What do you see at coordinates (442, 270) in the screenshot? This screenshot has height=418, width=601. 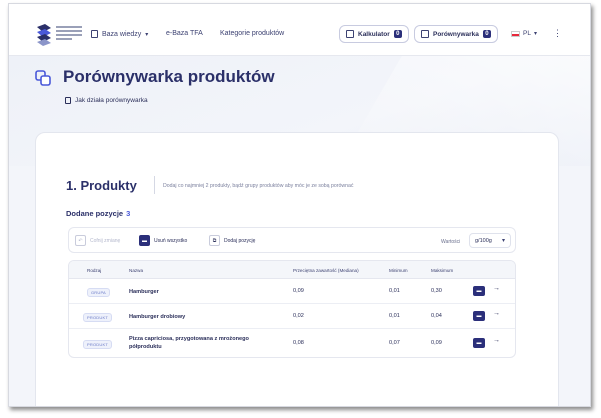 I see `header-max: Maksimum` at bounding box center [442, 270].